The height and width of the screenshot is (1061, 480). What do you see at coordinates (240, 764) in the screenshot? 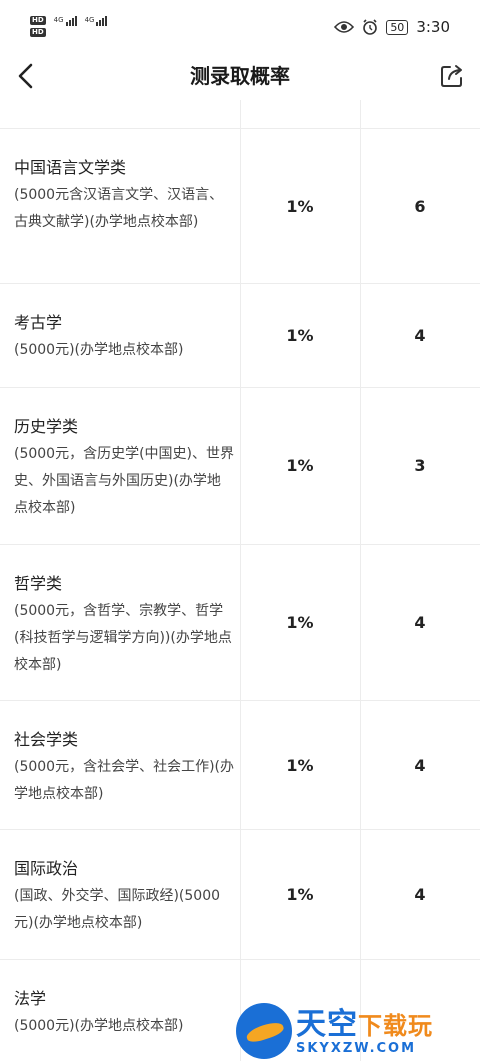
I see `table-row: 社会学类 (5000元，含社会学、社会工作)(办学地点校本部) 1% 4` at bounding box center [240, 764].